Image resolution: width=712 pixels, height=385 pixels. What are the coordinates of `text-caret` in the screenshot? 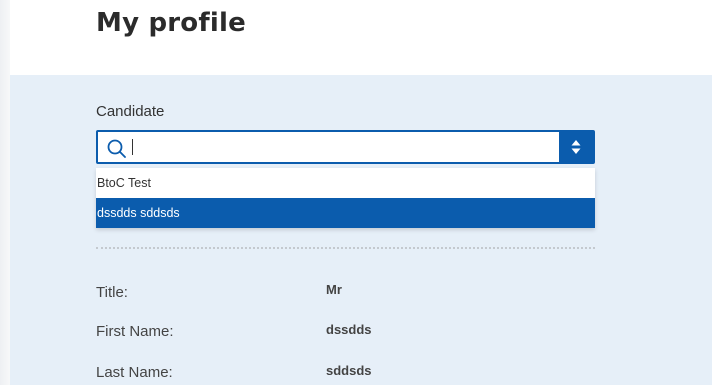 It's located at (132, 147).